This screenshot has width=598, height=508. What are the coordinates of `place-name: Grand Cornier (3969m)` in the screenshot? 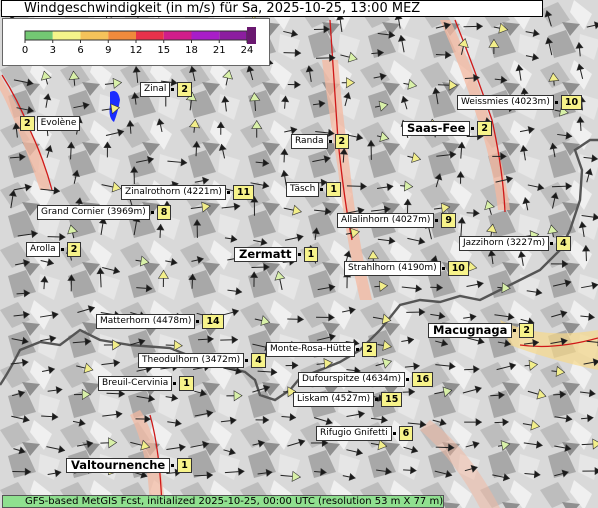 It's located at (93, 212).